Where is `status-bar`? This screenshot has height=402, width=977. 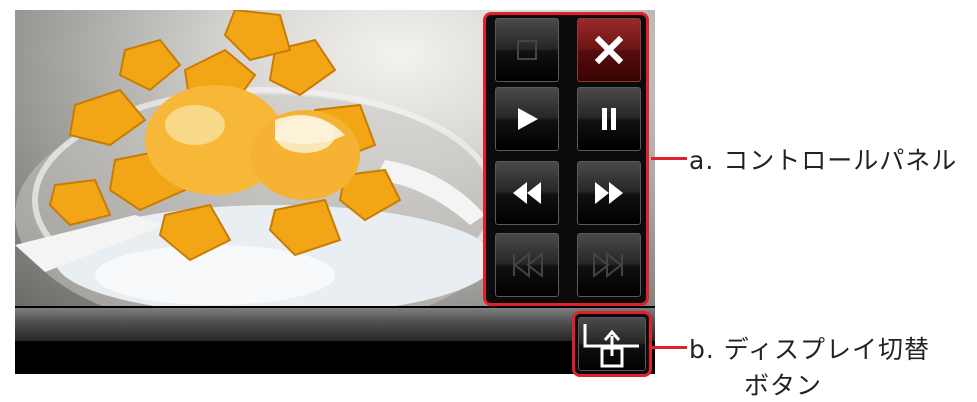 status-bar is located at coordinates (335, 324).